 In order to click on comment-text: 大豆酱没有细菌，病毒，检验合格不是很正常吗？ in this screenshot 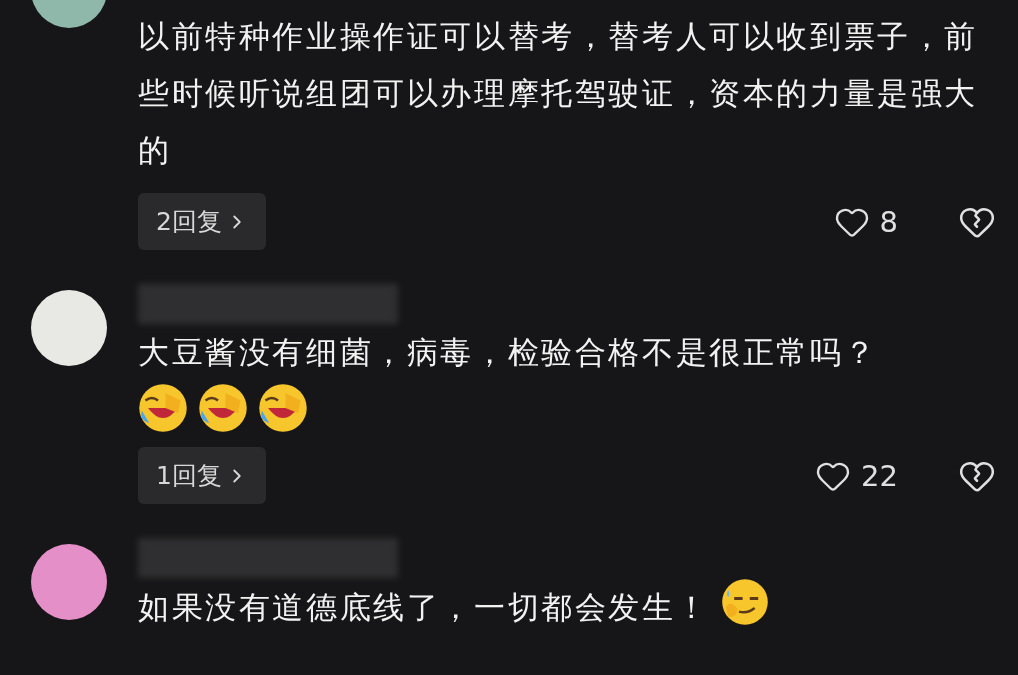, I will do `click(508, 352)`.